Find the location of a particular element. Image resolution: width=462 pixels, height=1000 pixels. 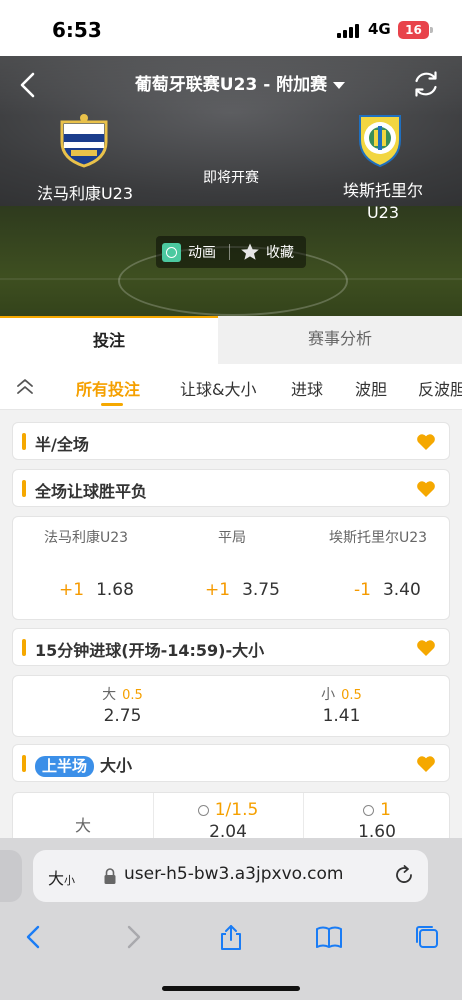

tab-bet: 投注 is located at coordinates (109, 340).